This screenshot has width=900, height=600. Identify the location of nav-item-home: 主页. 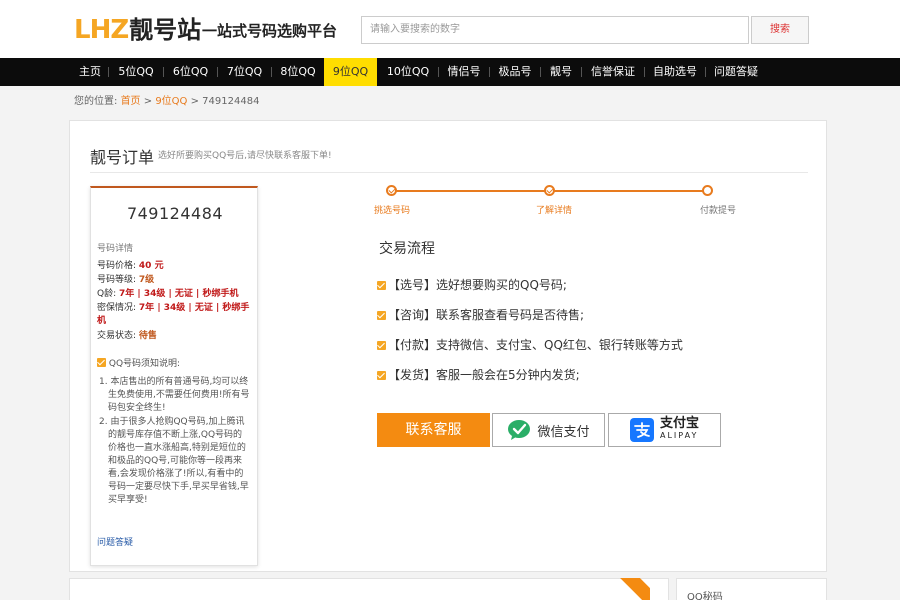
(90, 72).